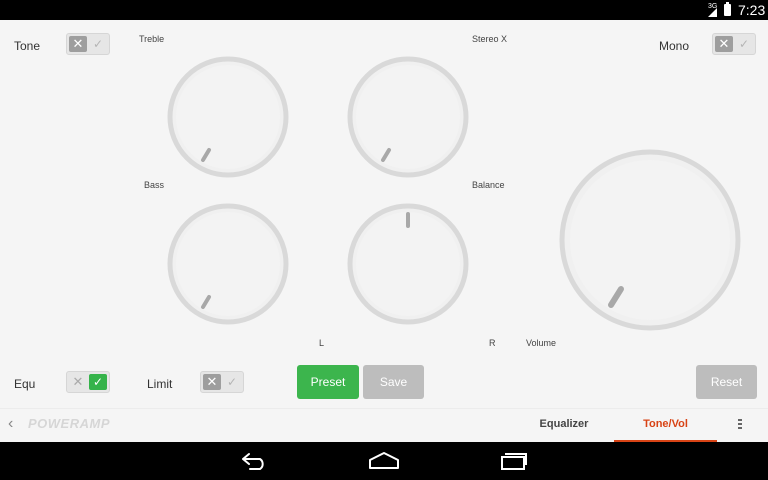 The height and width of the screenshot is (480, 768). I want to click on limit-toggle: ✕ ✓, so click(222, 382).